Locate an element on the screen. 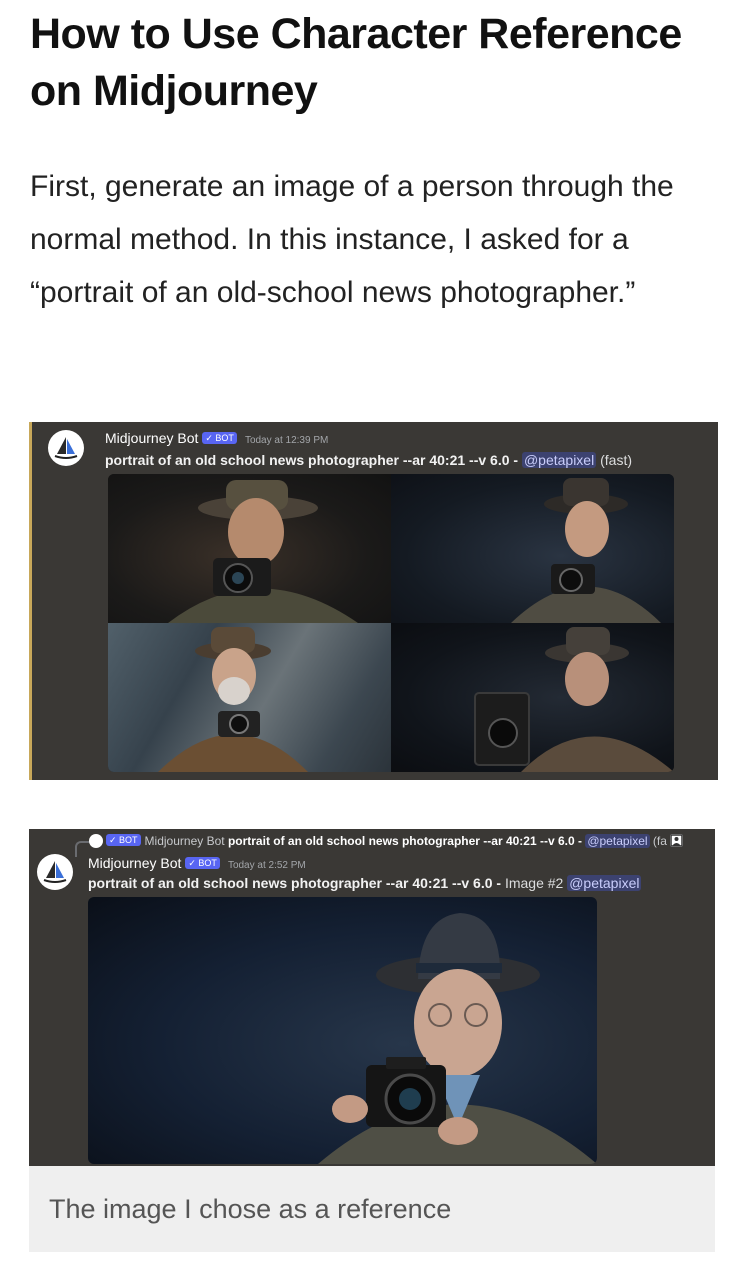 This screenshot has width=744, height=1280. speed-label: (fast) is located at coordinates (616, 460).